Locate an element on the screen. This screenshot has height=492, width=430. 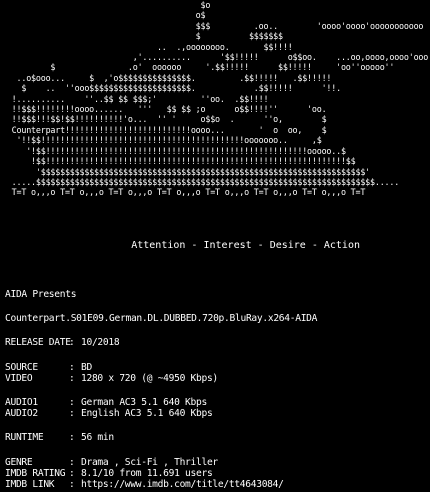
audio2-row: AUDIO2: English AC3 5.1 640 Kbps is located at coordinates (109, 413).